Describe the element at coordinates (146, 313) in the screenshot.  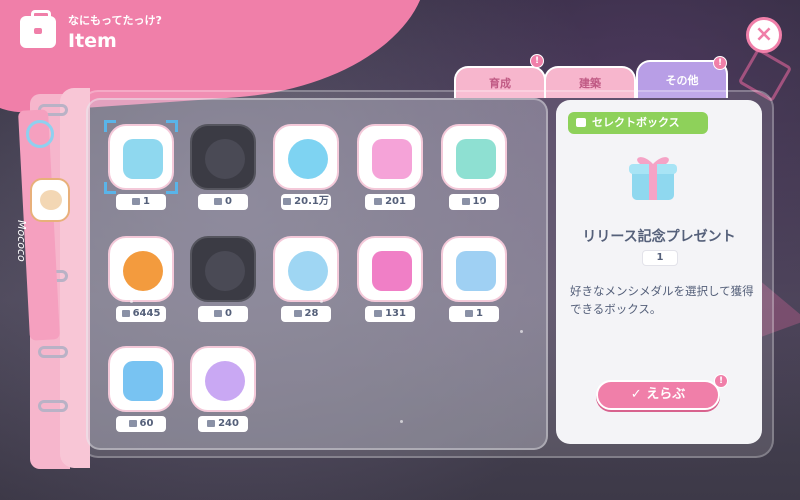
I see `item-count-value: 6445` at that location.